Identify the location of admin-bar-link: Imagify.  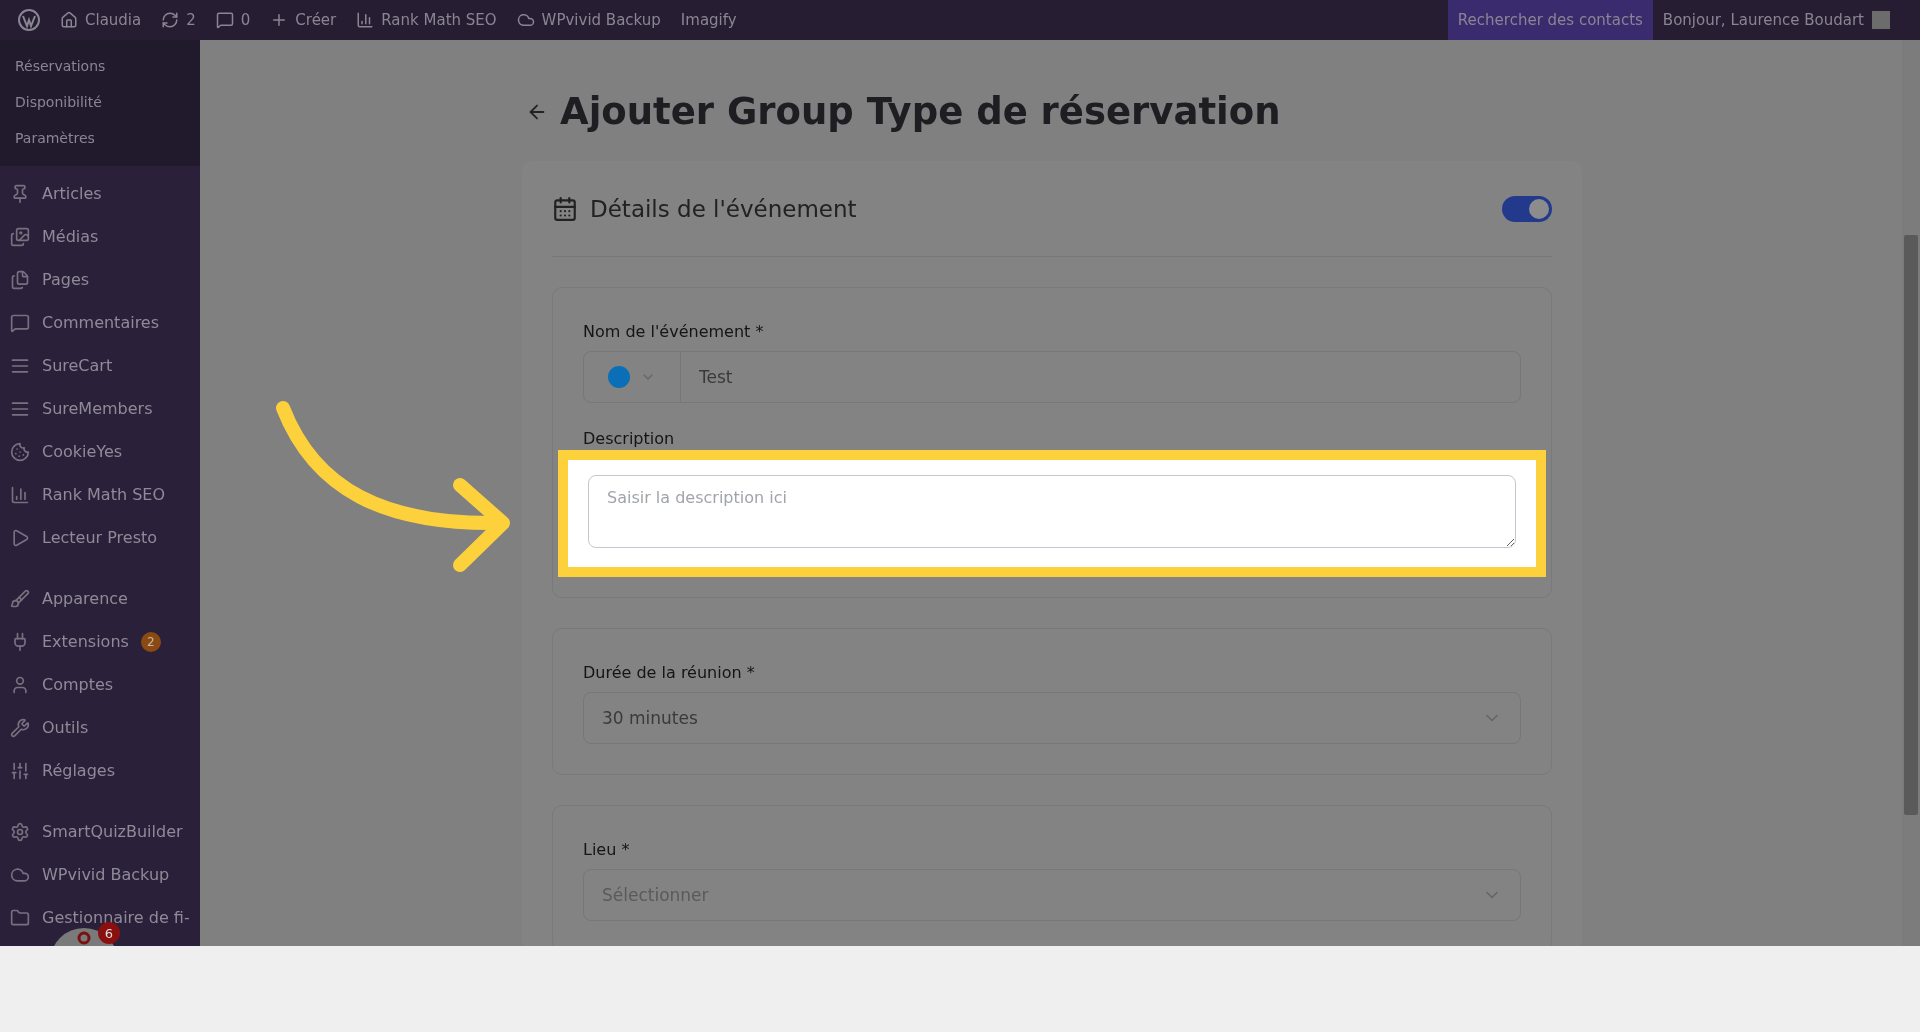
(708, 20).